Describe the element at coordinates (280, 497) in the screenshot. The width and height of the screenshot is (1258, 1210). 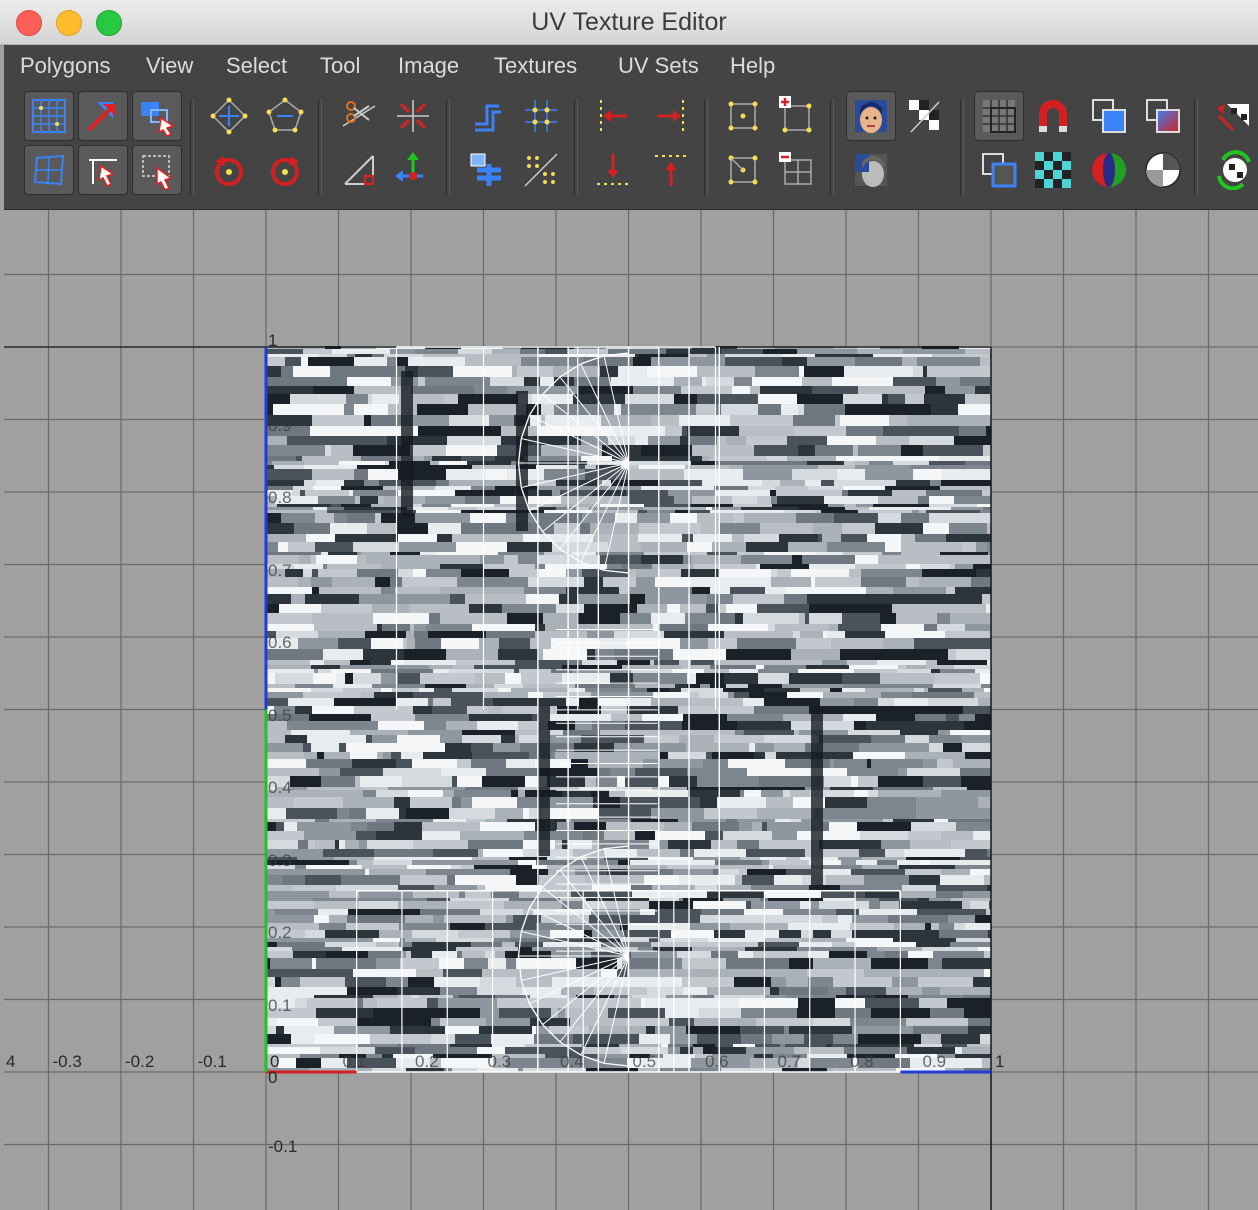
I see `v-tick-label: 0.8` at that location.